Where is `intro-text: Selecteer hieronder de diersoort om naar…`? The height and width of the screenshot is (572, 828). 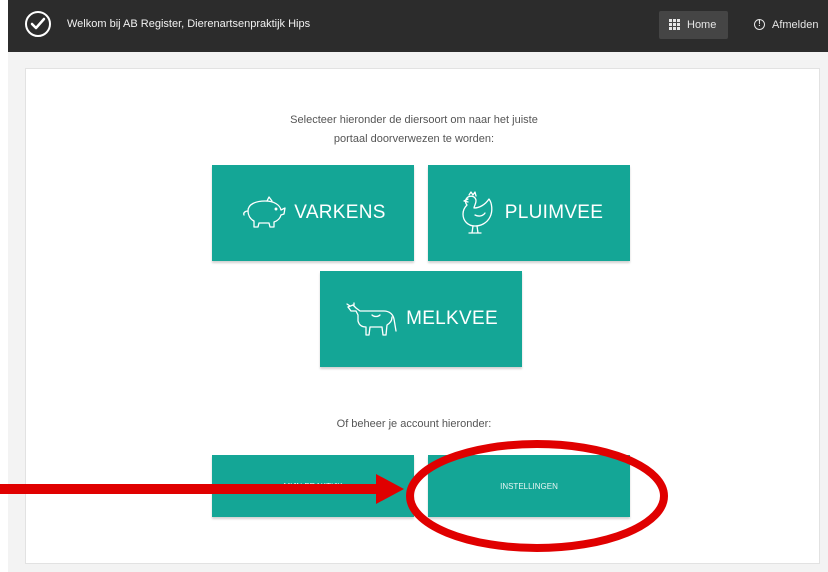 intro-text: Selecteer hieronder de diersoort om naar… is located at coordinates (414, 130).